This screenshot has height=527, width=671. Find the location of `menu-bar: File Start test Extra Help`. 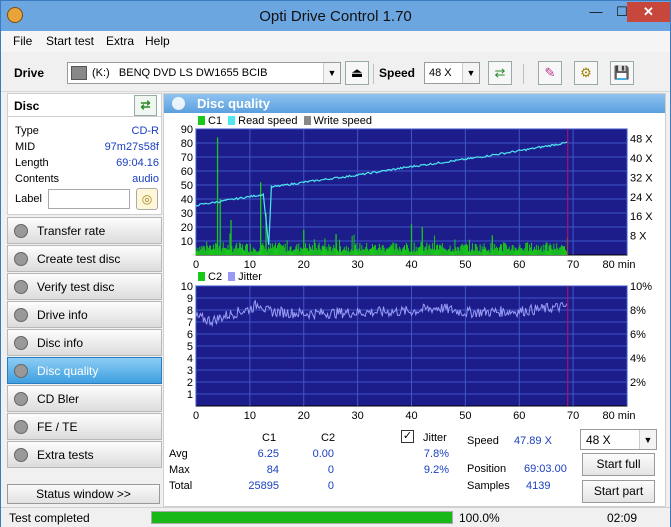

menu-bar: File Start test Extra Help is located at coordinates (335, 41).